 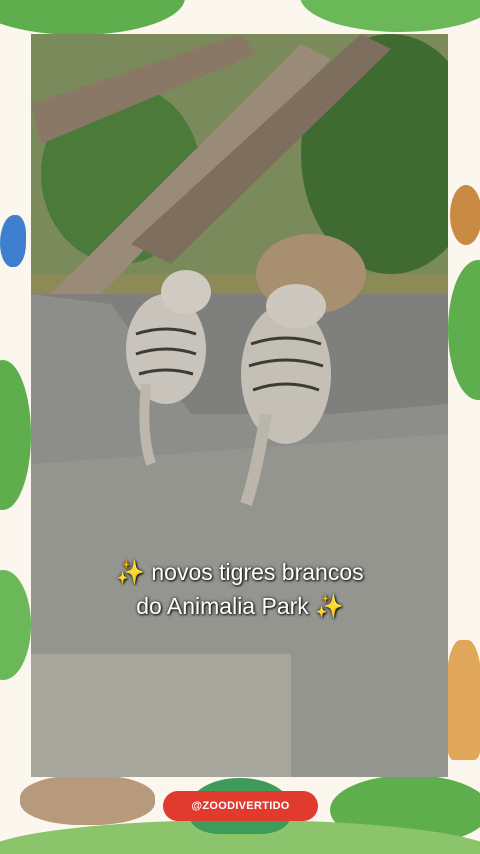 What do you see at coordinates (87, 800) in the screenshot?
I see `hippo-icon` at bounding box center [87, 800].